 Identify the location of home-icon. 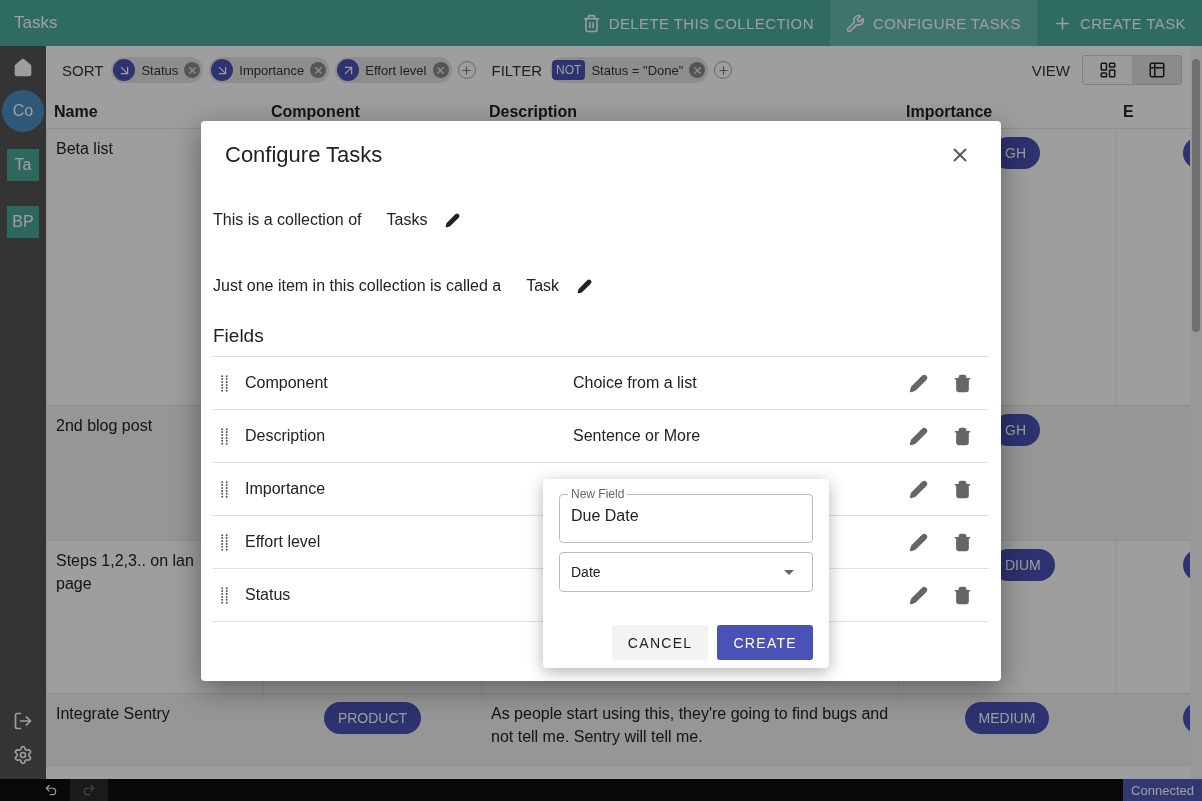
(23, 68).